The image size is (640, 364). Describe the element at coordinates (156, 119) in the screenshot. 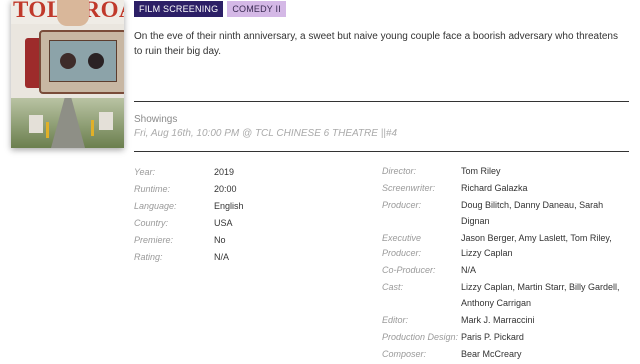

I see `showings-heading: Showings` at that location.